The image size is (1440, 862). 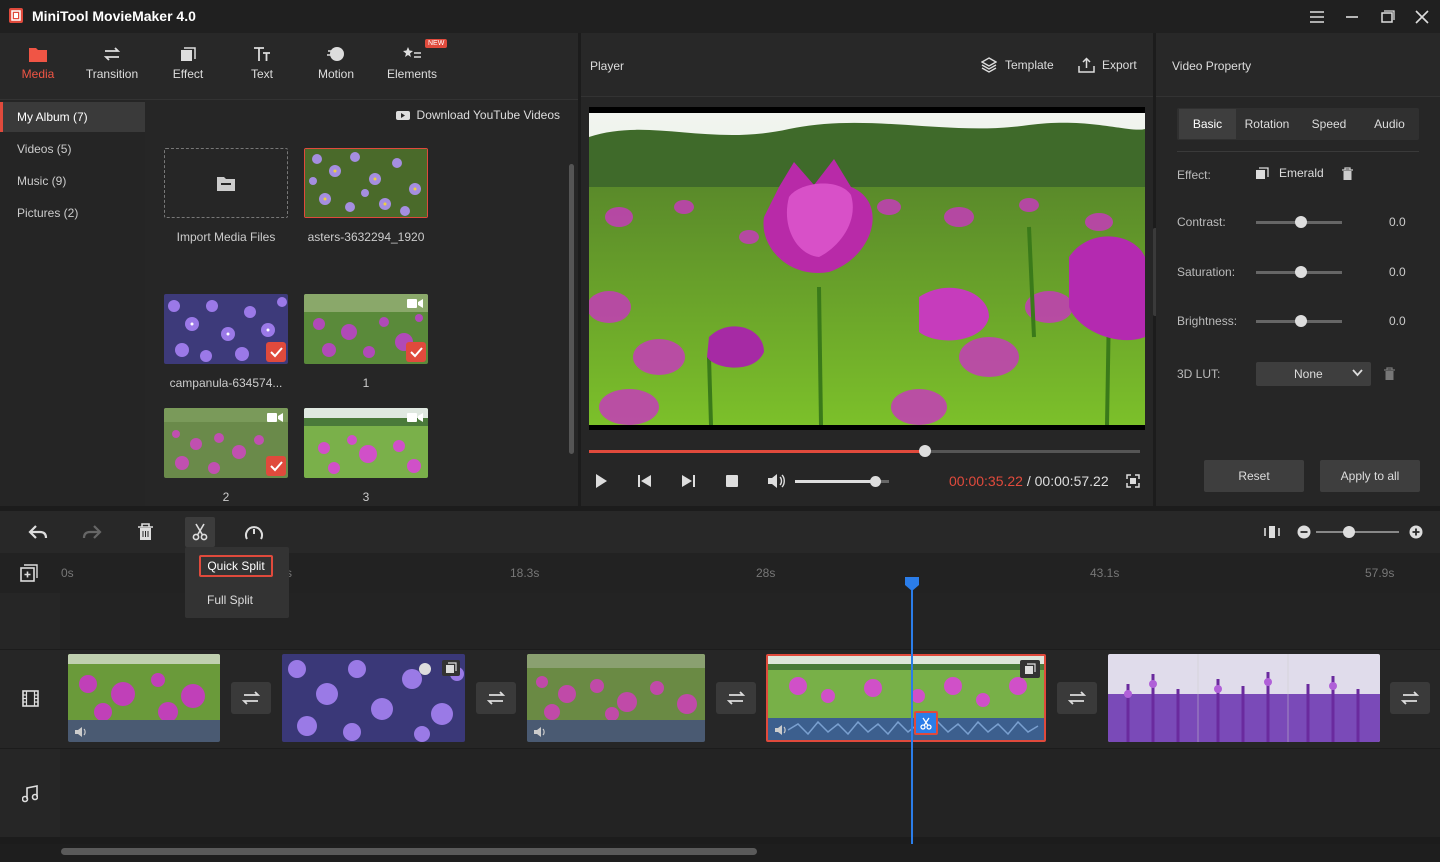 What do you see at coordinates (262, 68) in the screenshot?
I see `toolbar-text: Text` at bounding box center [262, 68].